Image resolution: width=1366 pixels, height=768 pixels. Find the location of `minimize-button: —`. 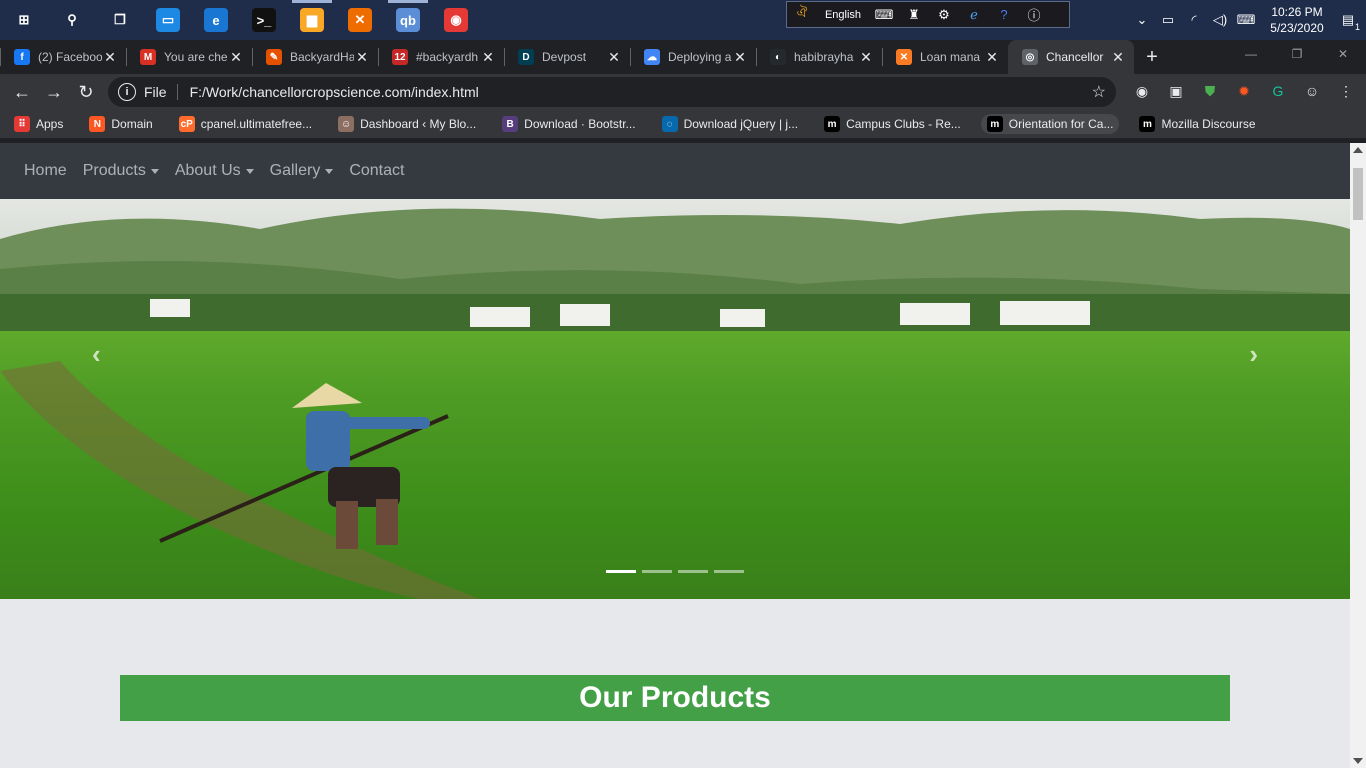

minimize-button: — is located at coordinates (1251, 54).